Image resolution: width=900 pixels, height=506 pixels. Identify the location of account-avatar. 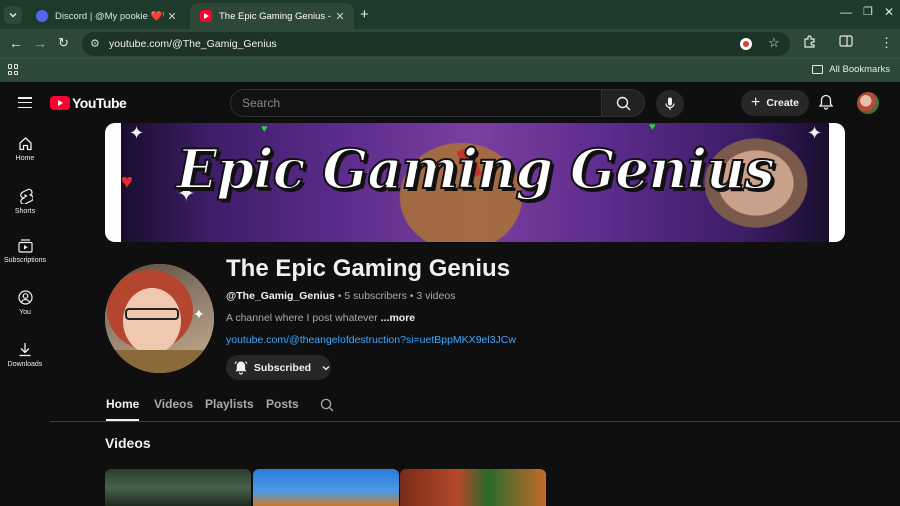
(868, 103).